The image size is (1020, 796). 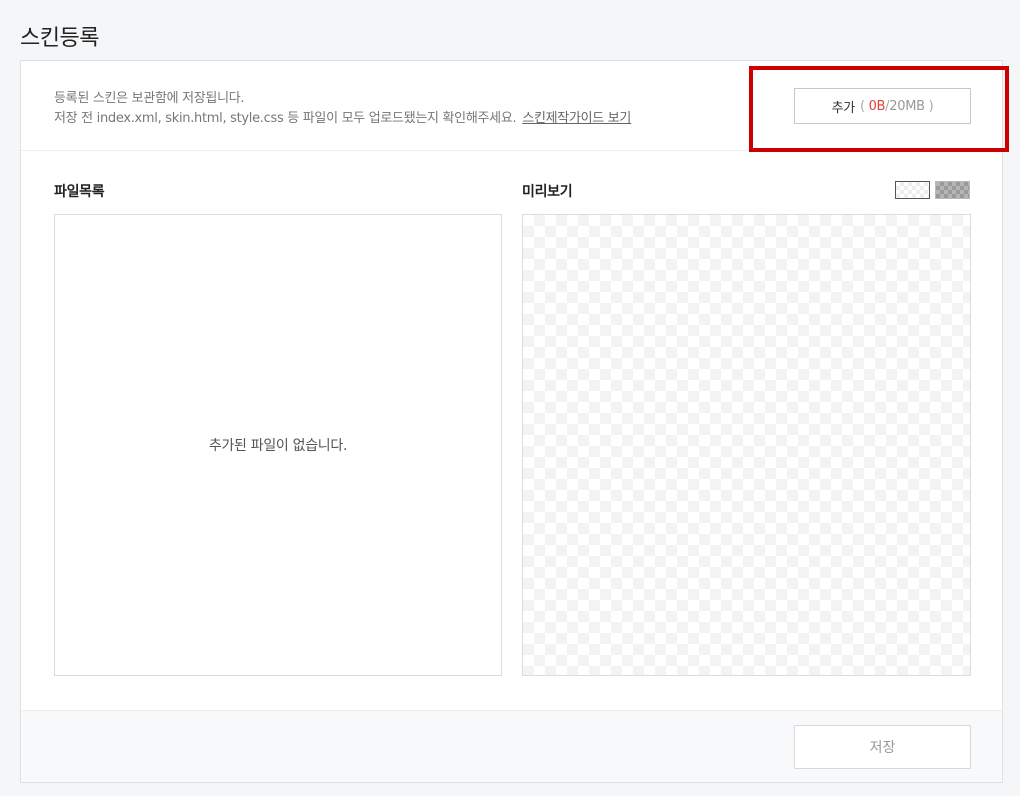 I want to click on footer-bar: 저장, so click(x=511, y=746).